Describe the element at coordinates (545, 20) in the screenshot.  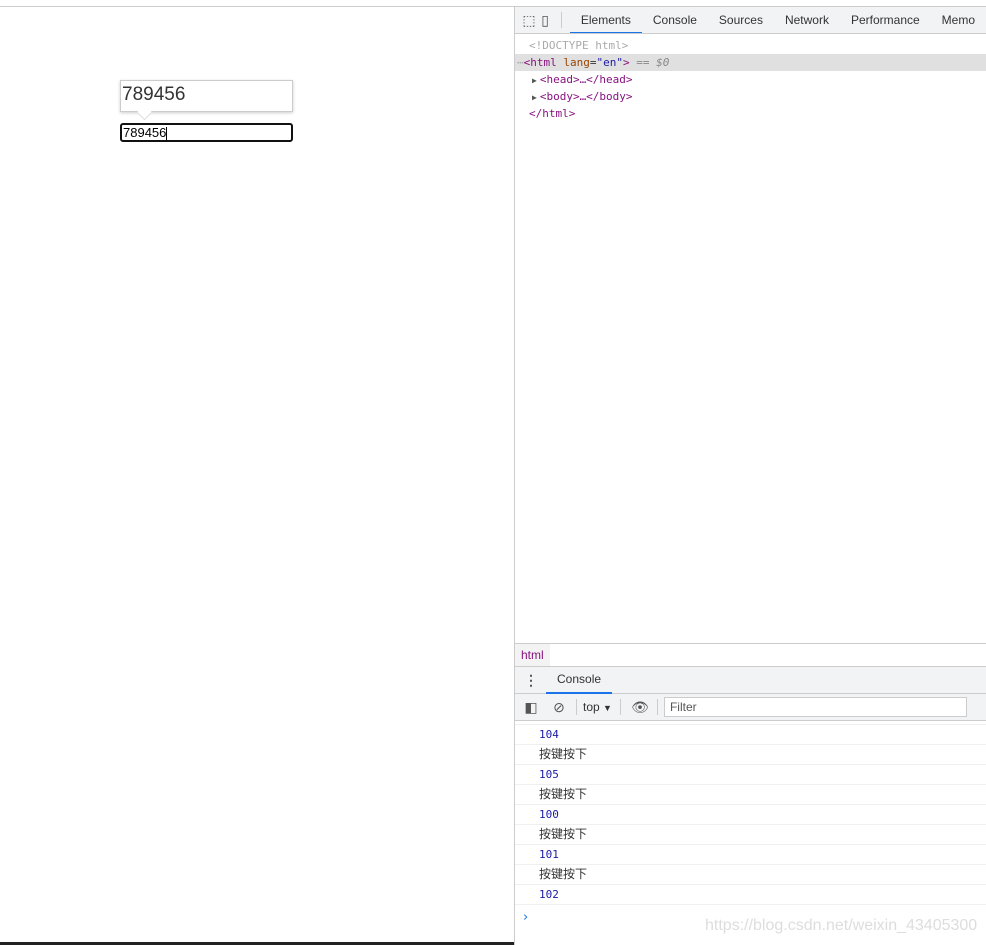
I see `device-toolbar-icon: ▯` at that location.